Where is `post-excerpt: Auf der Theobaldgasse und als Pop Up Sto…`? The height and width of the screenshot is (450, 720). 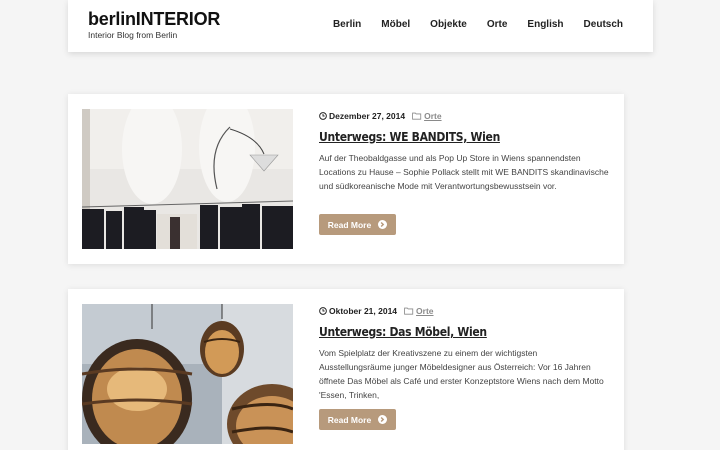
post-excerpt: Auf der Theobaldgasse und als Pop Up Sto… is located at coordinates (464, 172).